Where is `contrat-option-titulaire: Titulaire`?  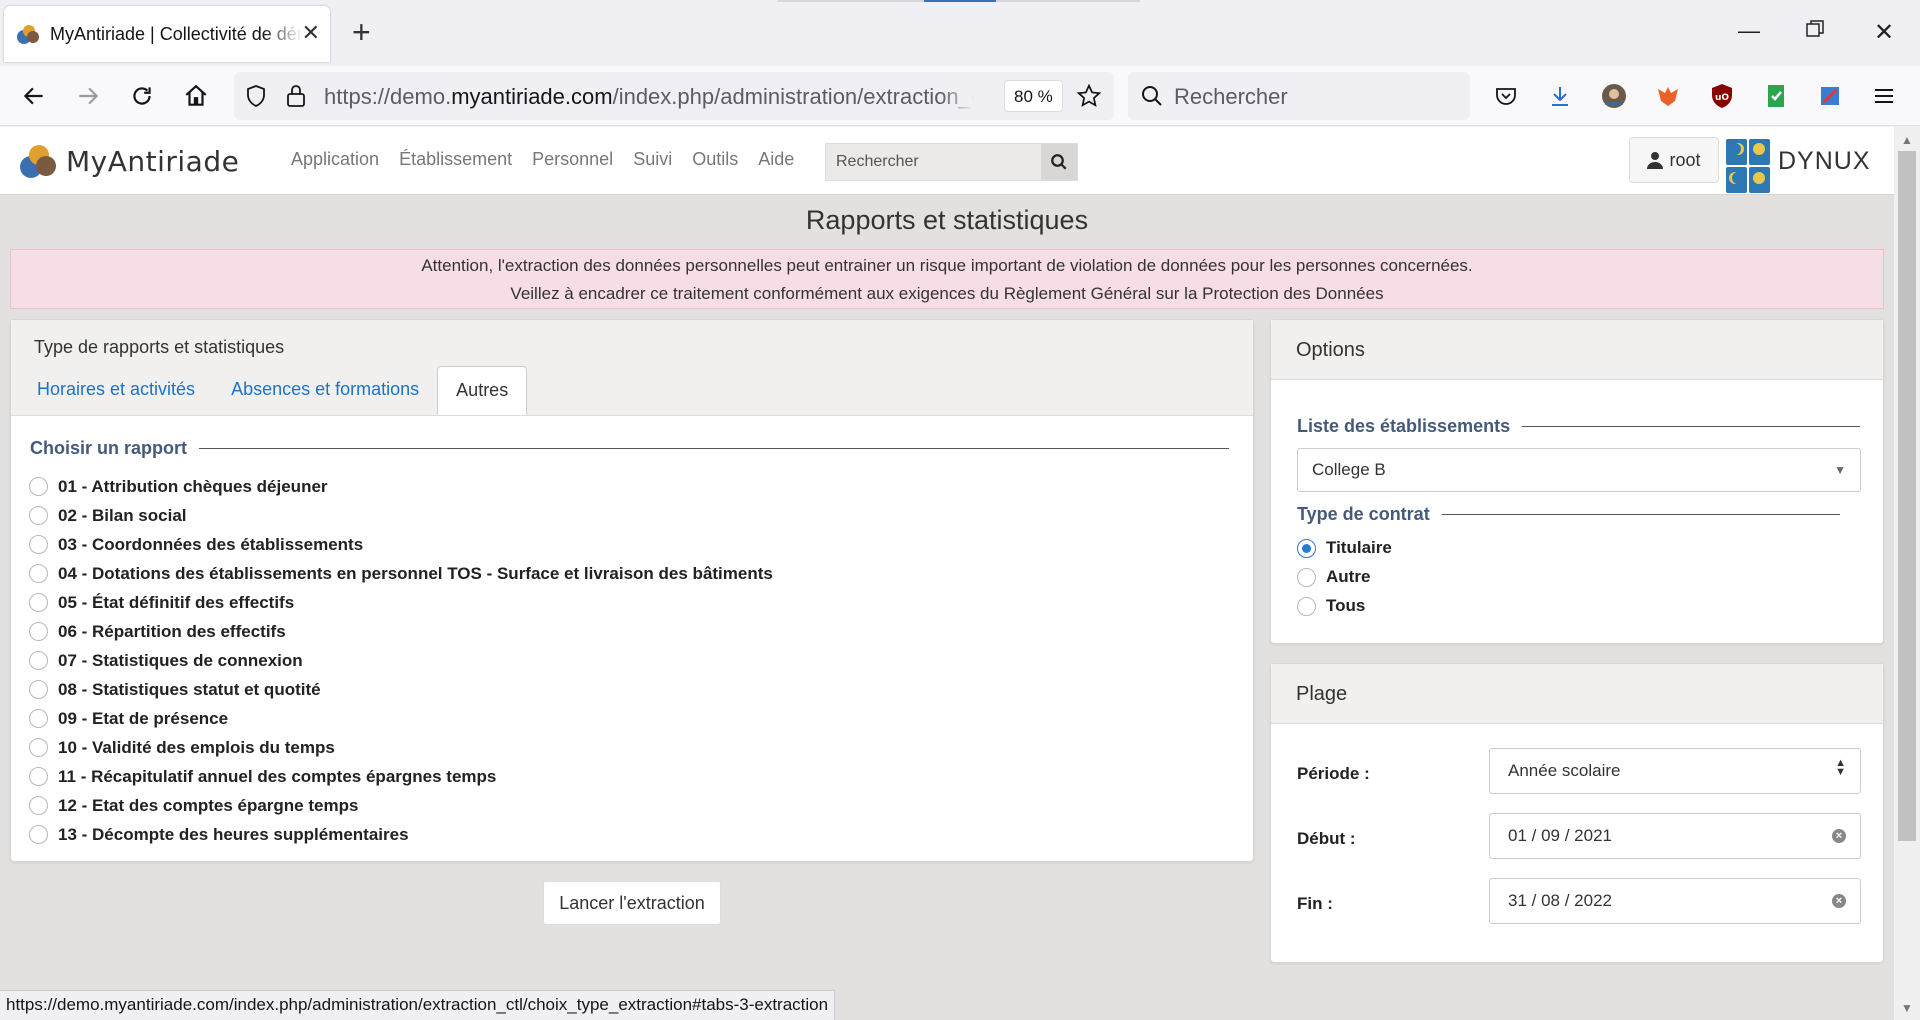 contrat-option-titulaire: Titulaire is located at coordinates (1344, 548).